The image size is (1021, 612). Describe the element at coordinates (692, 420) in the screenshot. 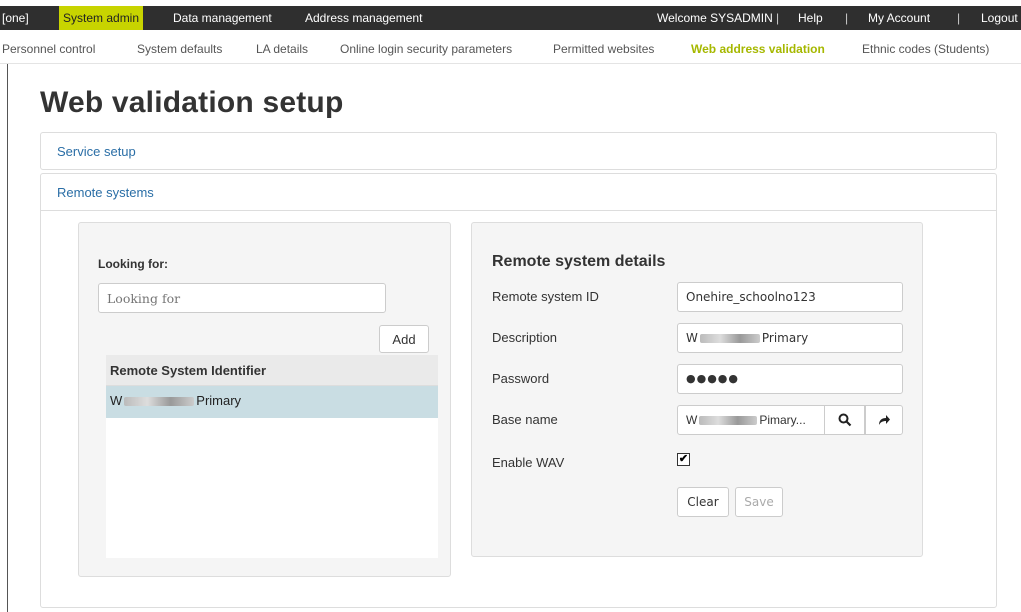

I see `base-name-prefix: W` at that location.